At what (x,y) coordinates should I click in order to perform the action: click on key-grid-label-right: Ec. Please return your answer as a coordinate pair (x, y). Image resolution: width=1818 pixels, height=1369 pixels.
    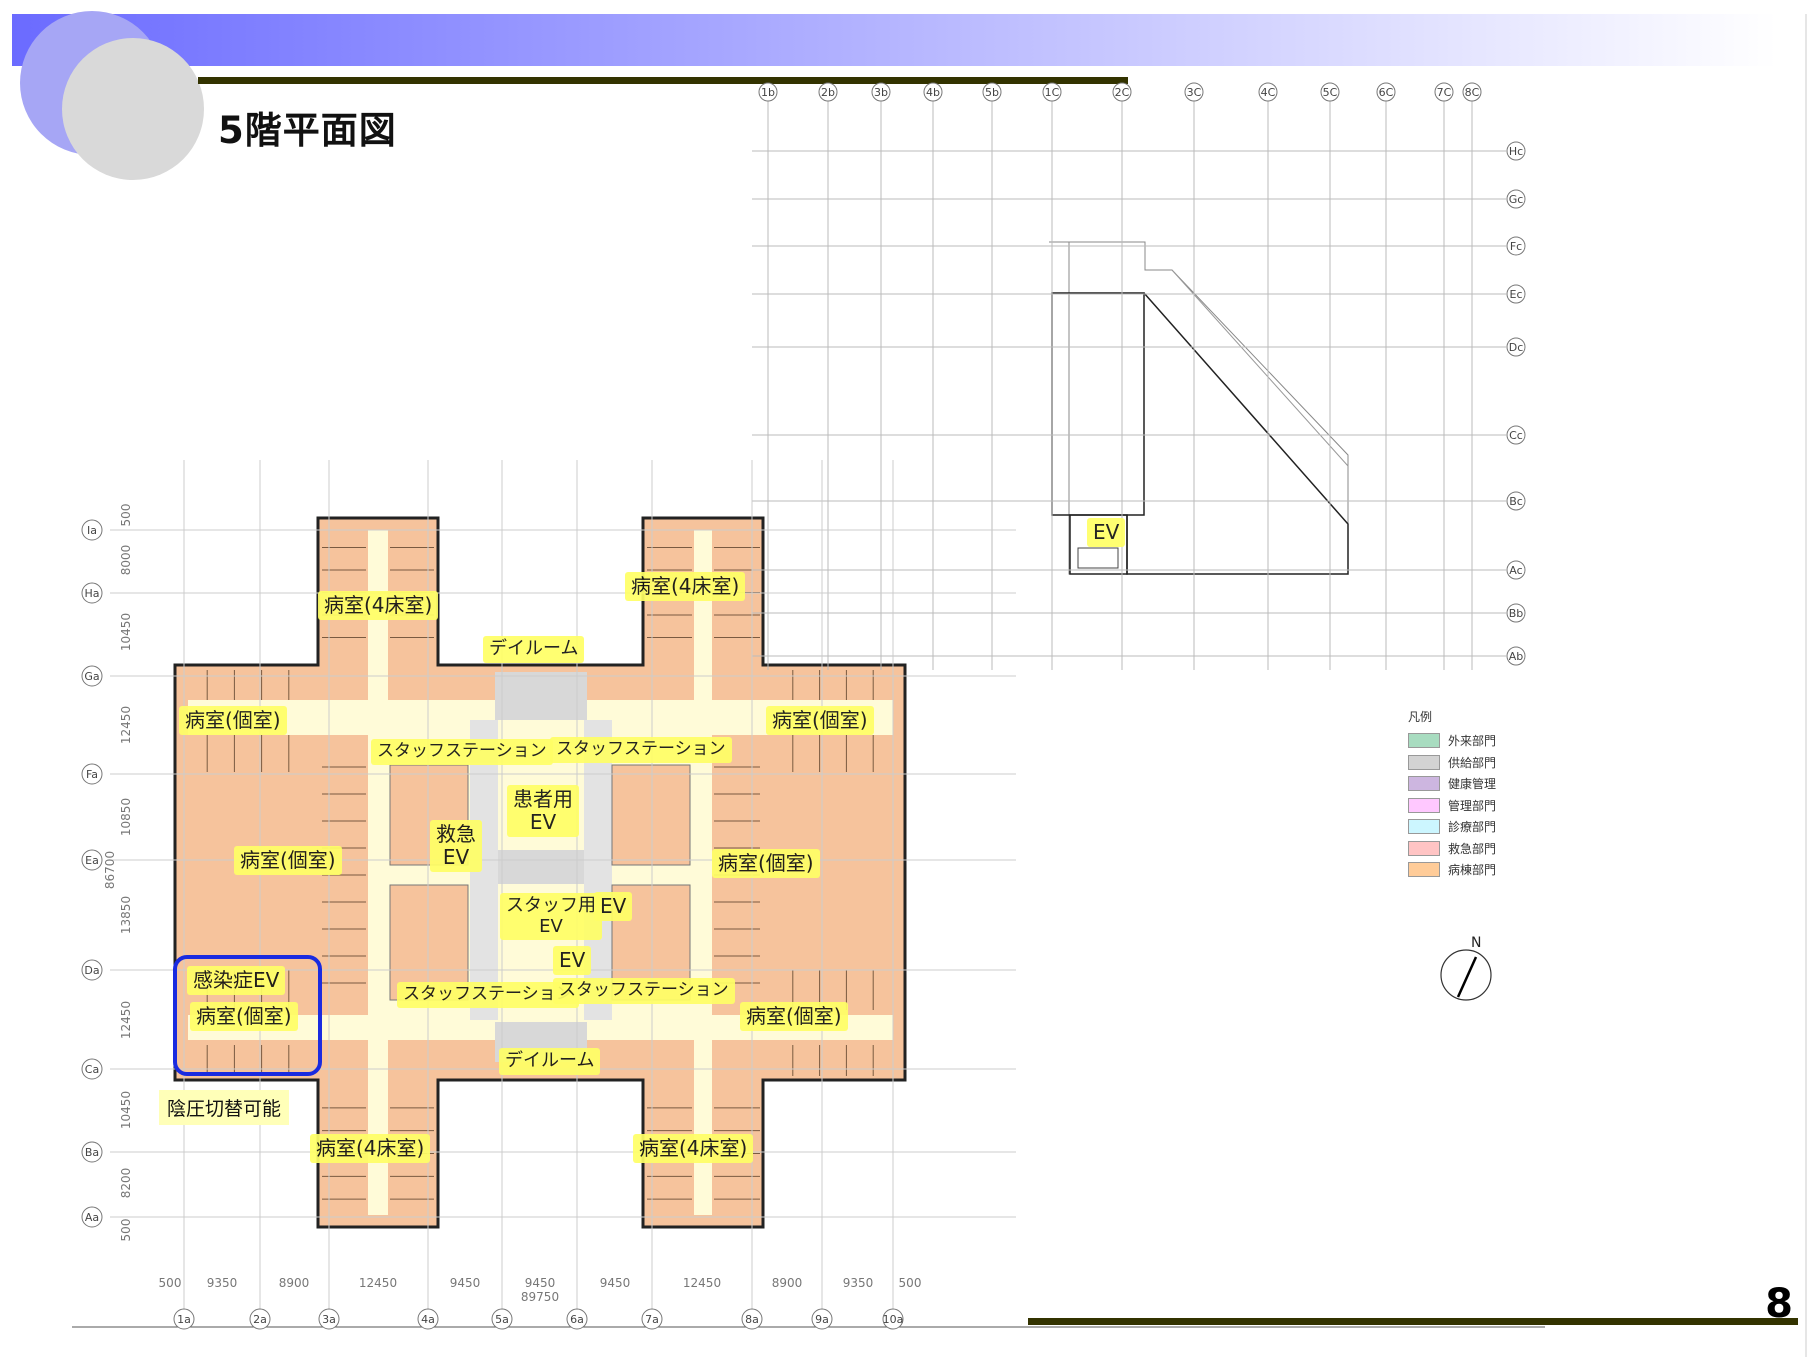
    Looking at the image, I should click on (1516, 294).